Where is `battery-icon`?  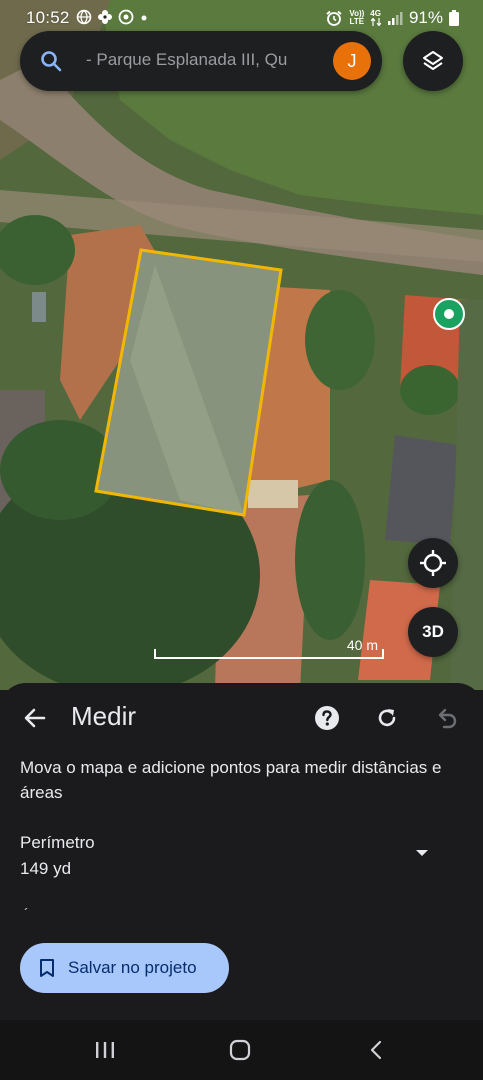
battery-icon is located at coordinates (454, 18).